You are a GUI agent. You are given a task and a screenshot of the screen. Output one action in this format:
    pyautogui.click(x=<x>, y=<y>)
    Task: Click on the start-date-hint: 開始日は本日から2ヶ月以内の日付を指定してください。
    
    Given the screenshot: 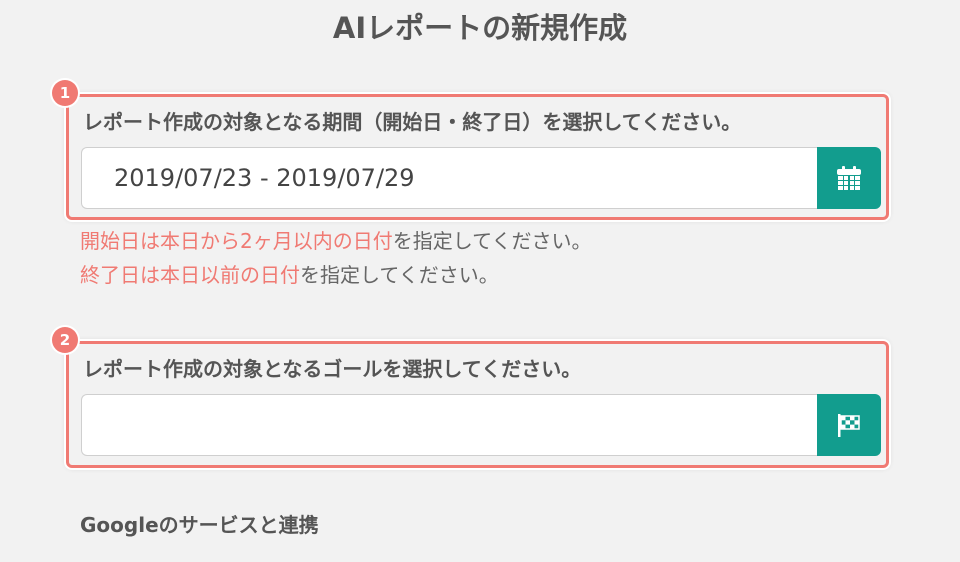 What is the action you would take?
    pyautogui.click(x=336, y=241)
    